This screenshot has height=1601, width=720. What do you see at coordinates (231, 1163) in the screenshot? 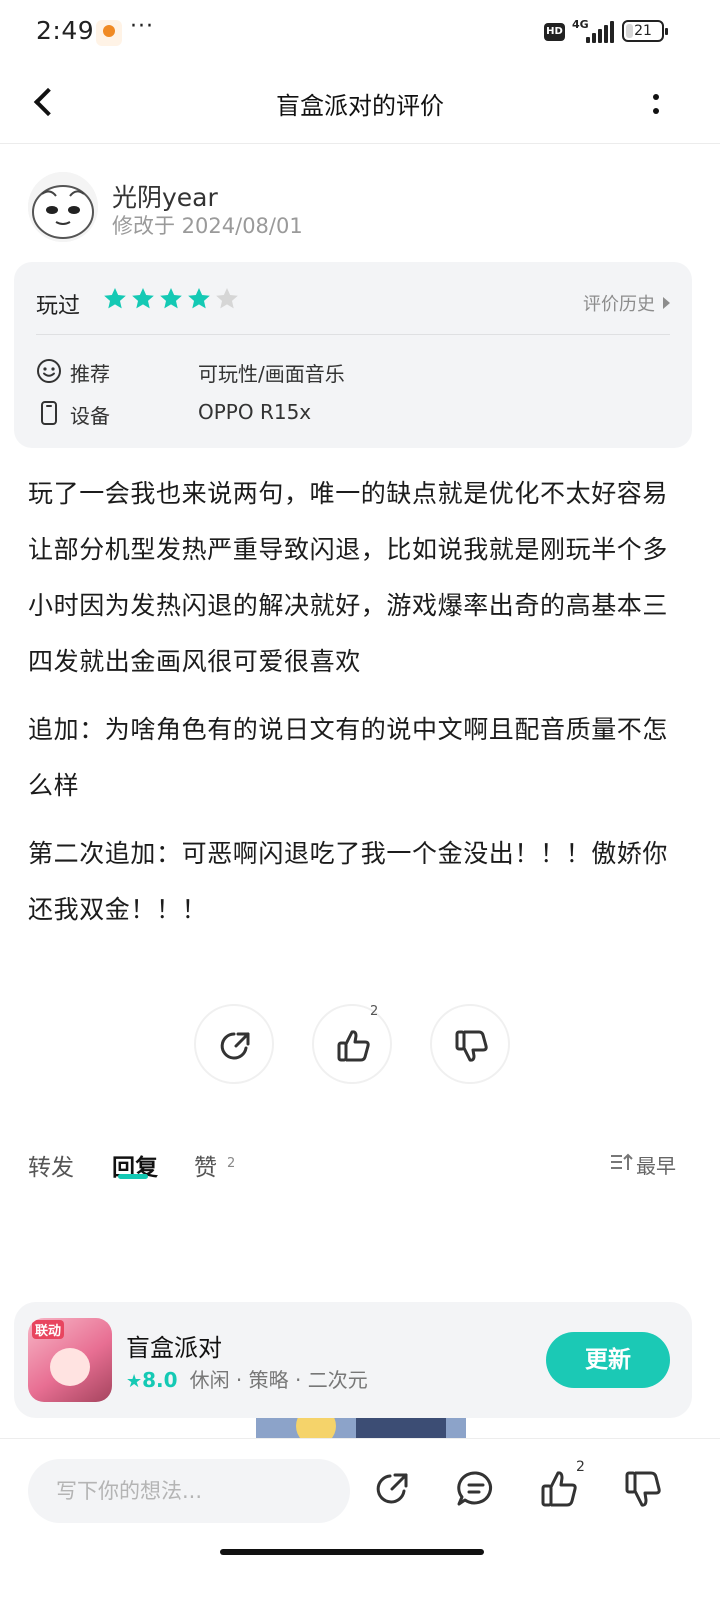
I see `tab-likes-count: 2` at bounding box center [231, 1163].